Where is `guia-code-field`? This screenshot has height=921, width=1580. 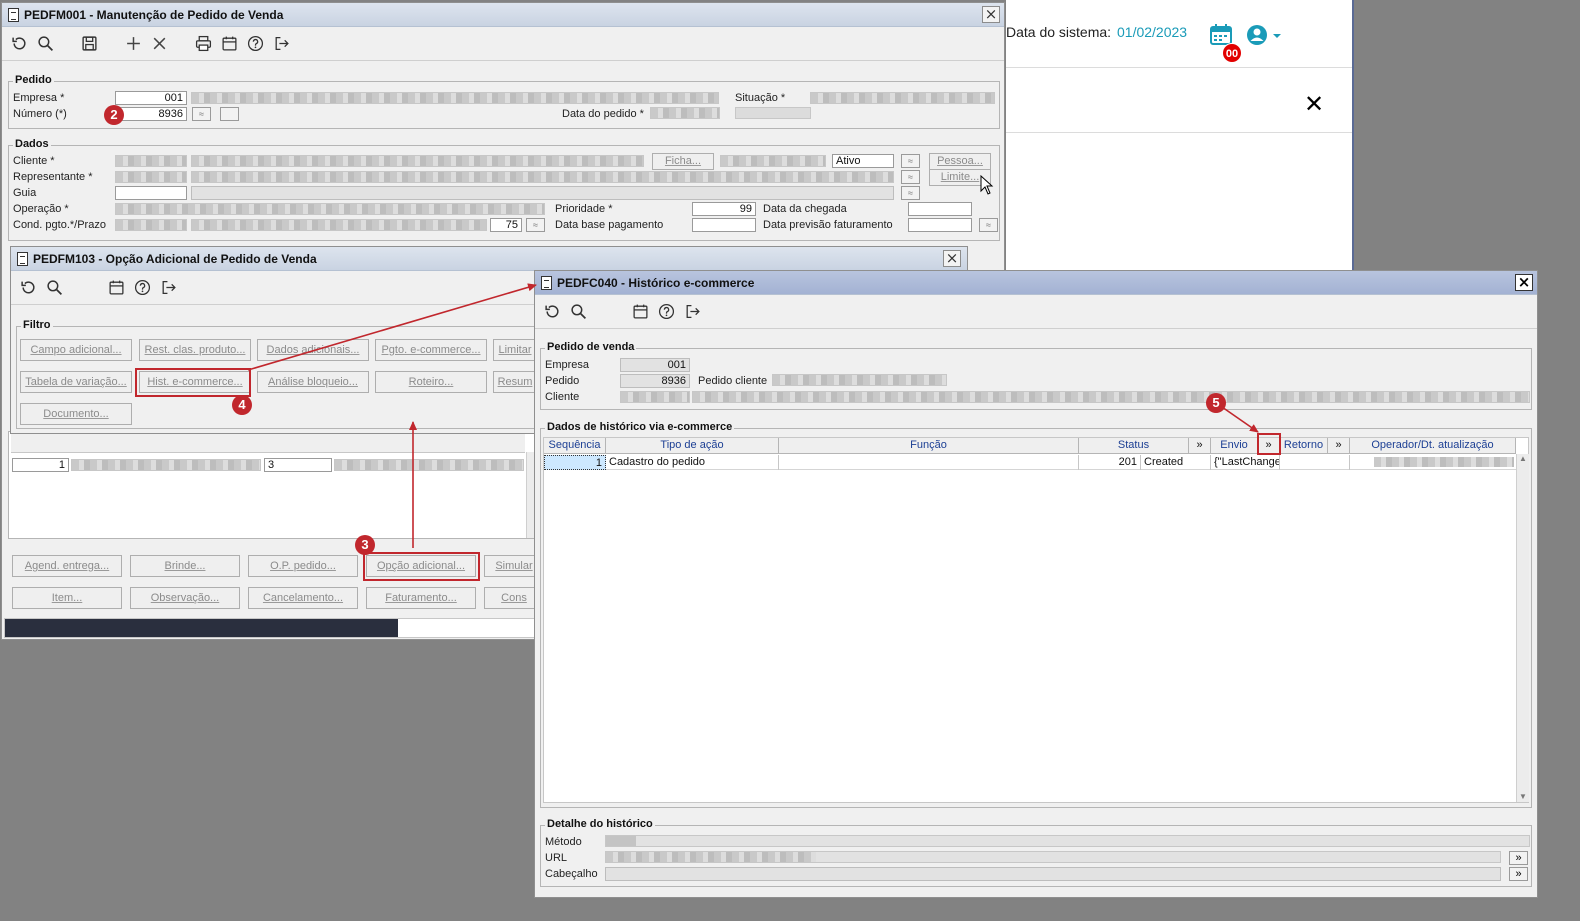
guia-code-field is located at coordinates (151, 193).